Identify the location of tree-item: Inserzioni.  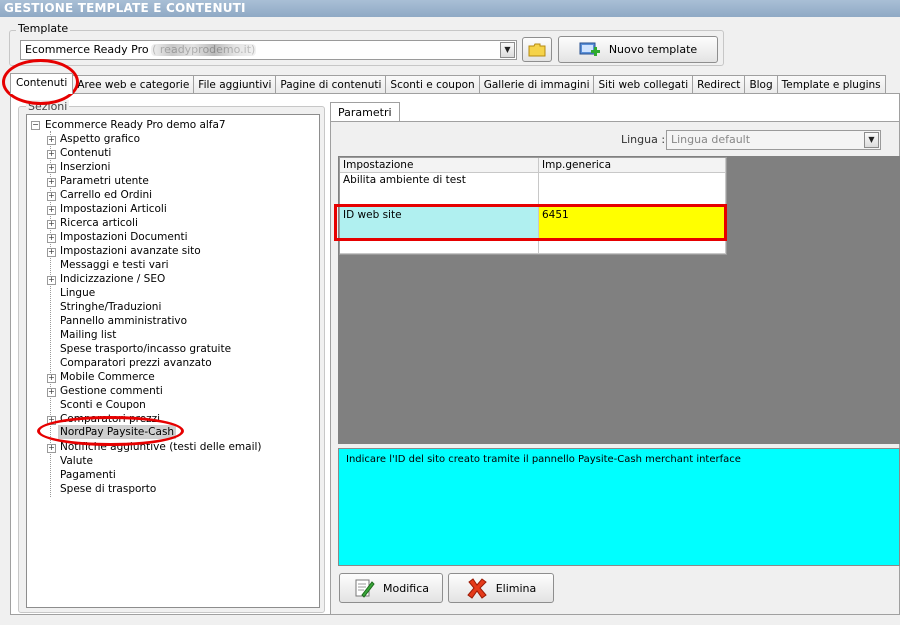
(85, 167).